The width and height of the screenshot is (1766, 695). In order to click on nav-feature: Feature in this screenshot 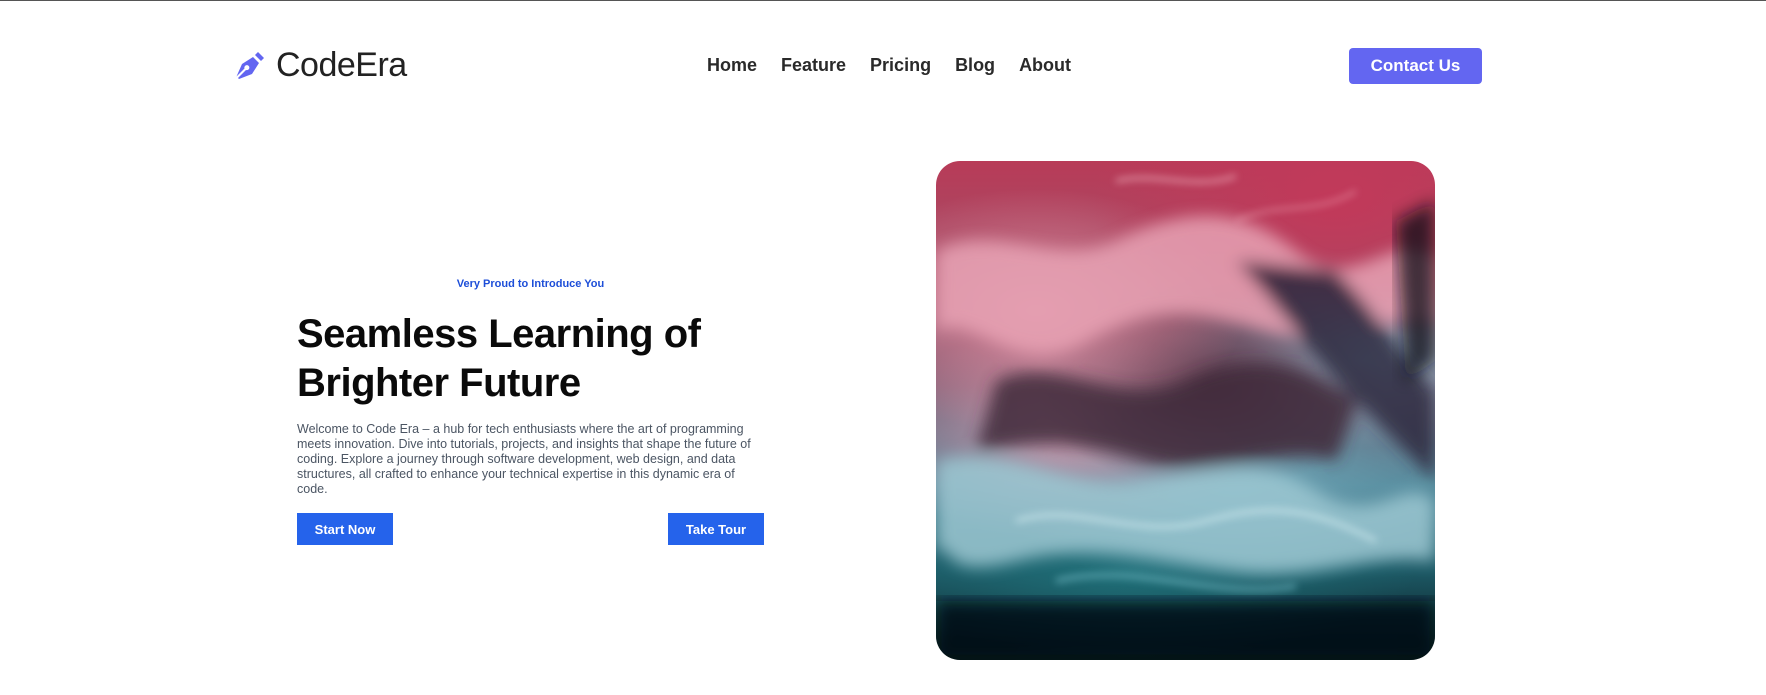, I will do `click(813, 65)`.